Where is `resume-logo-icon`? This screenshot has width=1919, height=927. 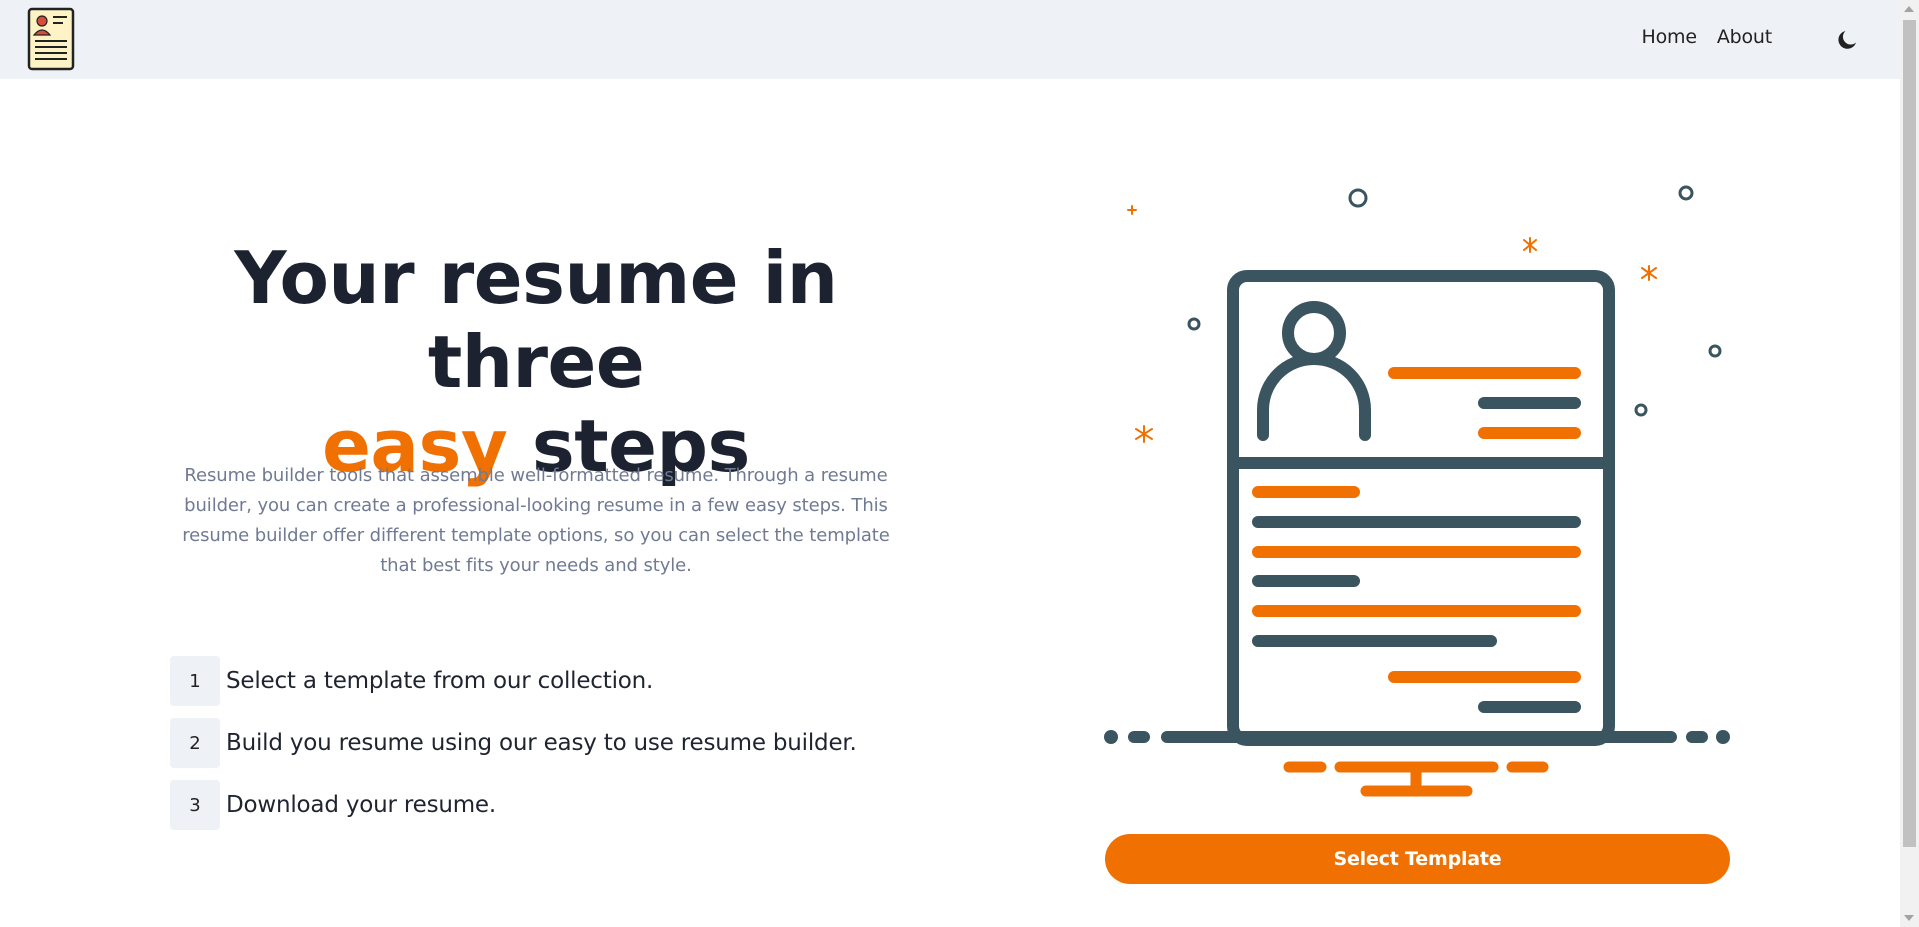 resume-logo-icon is located at coordinates (51, 39).